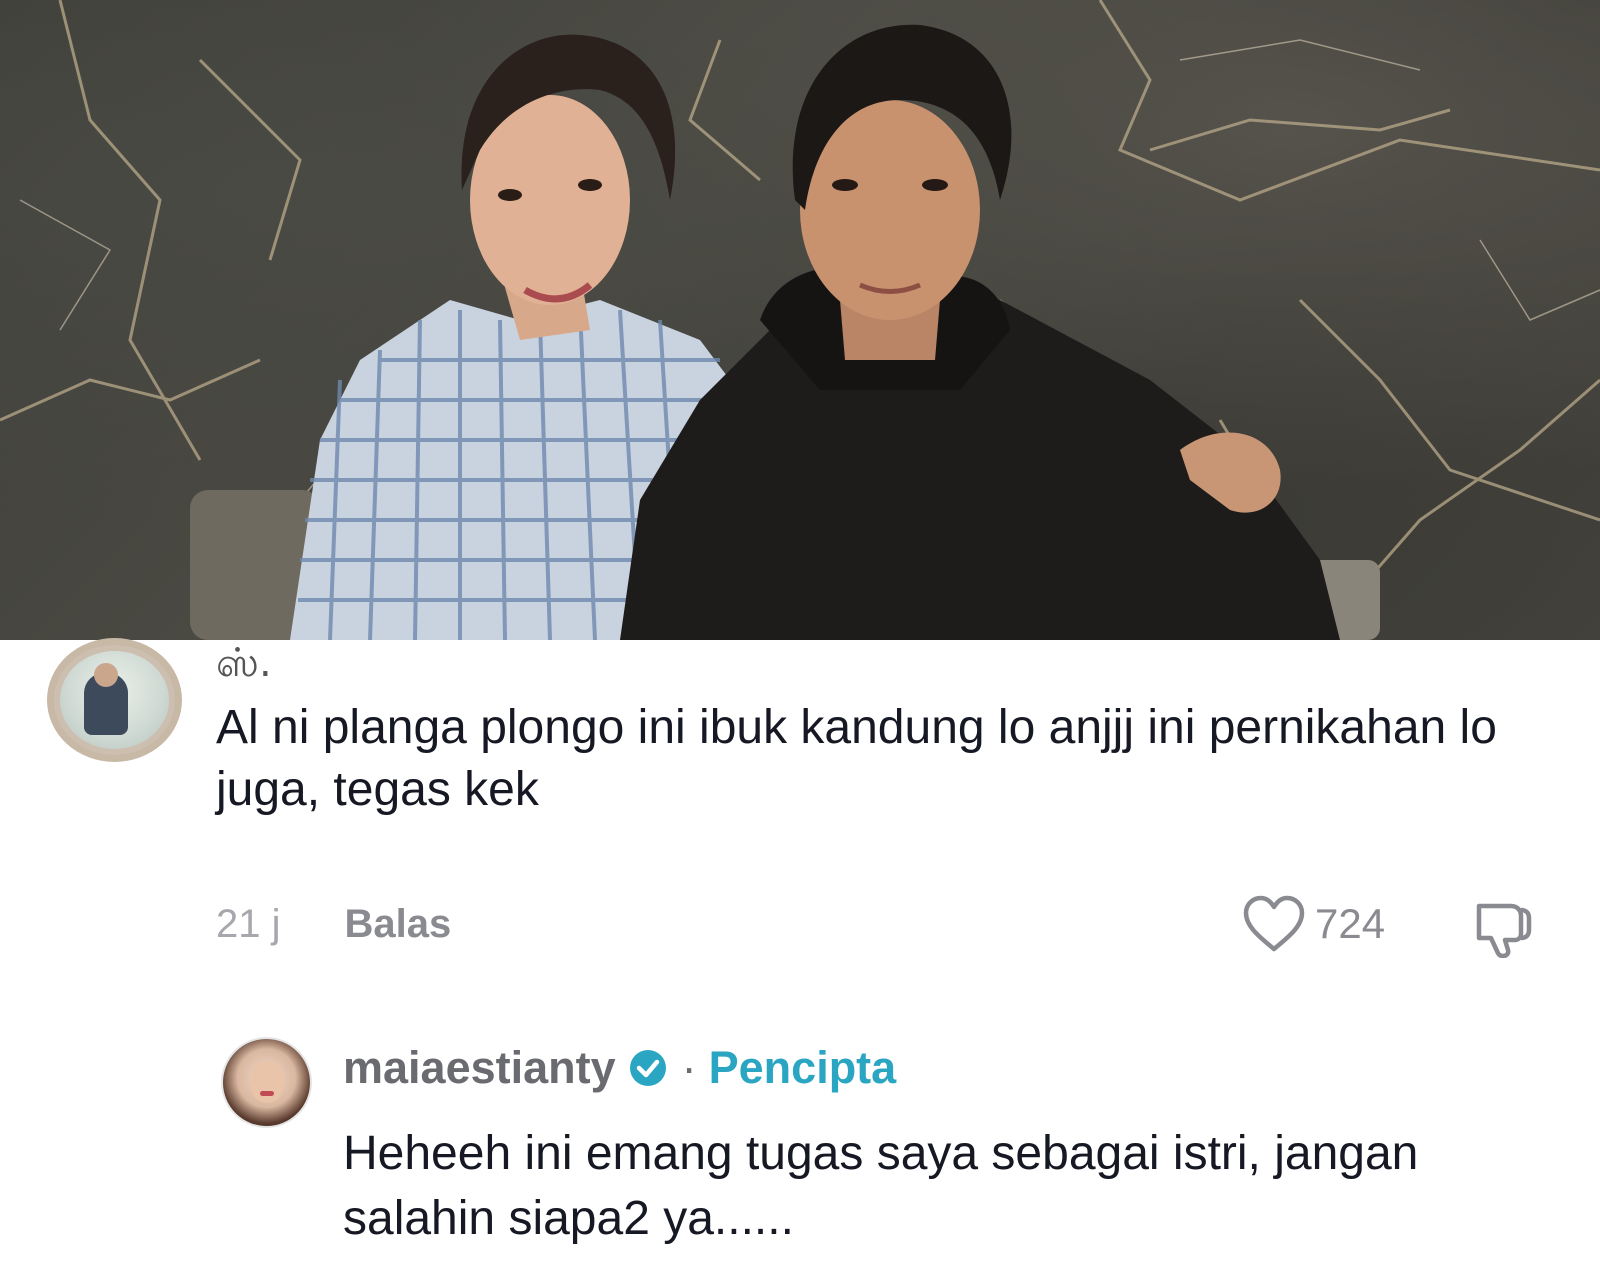 Image resolution: width=1600 pixels, height=1280 pixels. What do you see at coordinates (248, 923) in the screenshot?
I see `comment-time: 21 j` at bounding box center [248, 923].